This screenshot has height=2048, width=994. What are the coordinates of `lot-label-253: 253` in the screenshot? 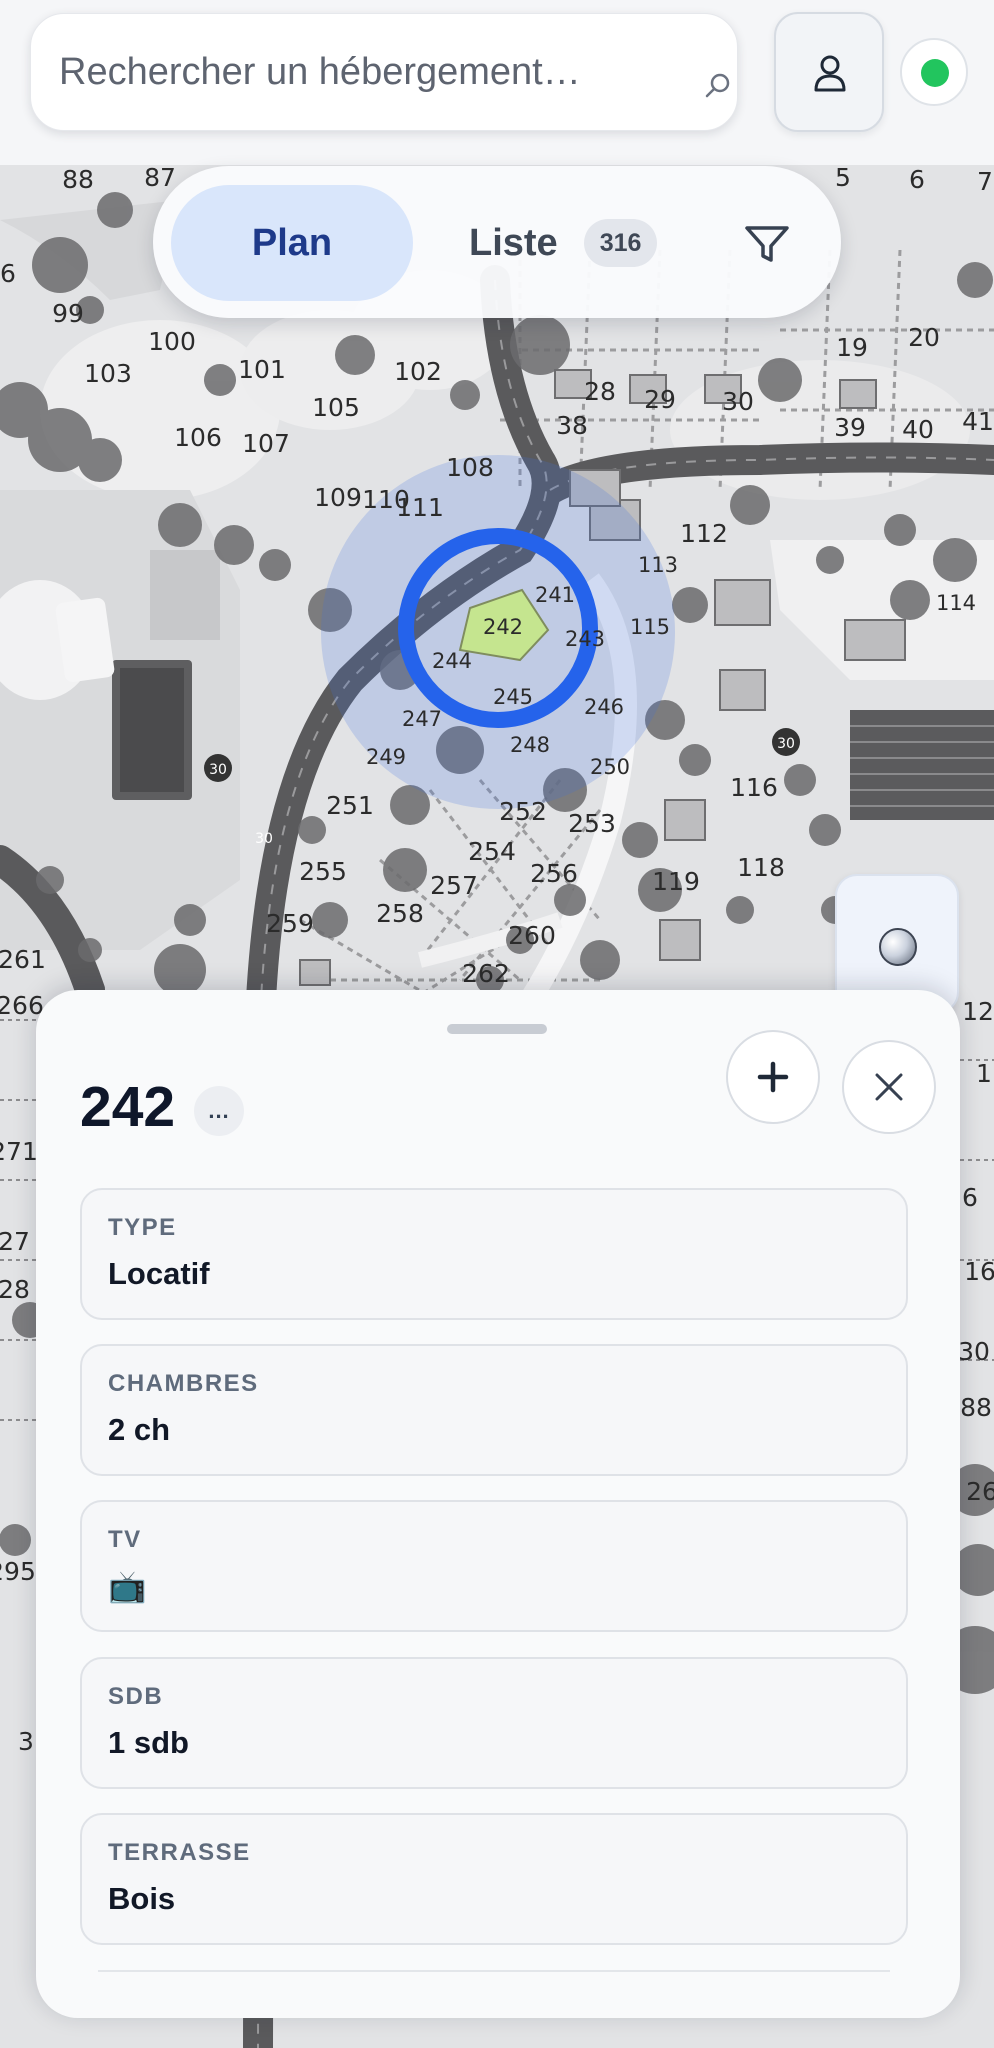 It's located at (592, 823).